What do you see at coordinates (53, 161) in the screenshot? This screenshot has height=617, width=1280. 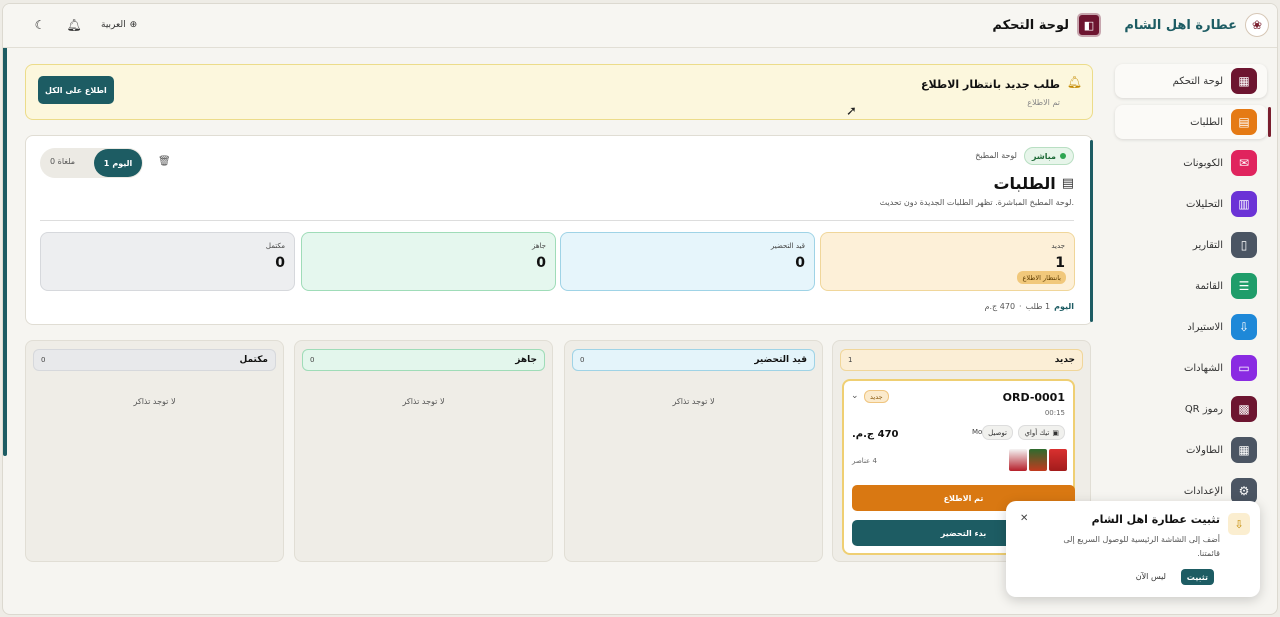 I see `cancelled-count: 0` at bounding box center [53, 161].